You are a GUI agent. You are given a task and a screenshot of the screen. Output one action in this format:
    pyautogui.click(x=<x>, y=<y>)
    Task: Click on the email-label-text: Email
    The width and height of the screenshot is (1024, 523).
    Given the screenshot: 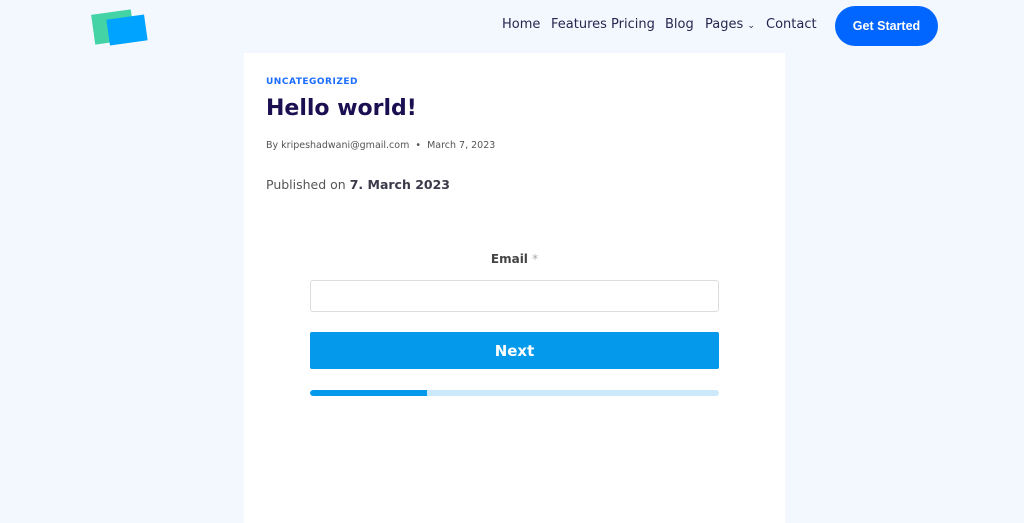 What is the action you would take?
    pyautogui.click(x=509, y=259)
    